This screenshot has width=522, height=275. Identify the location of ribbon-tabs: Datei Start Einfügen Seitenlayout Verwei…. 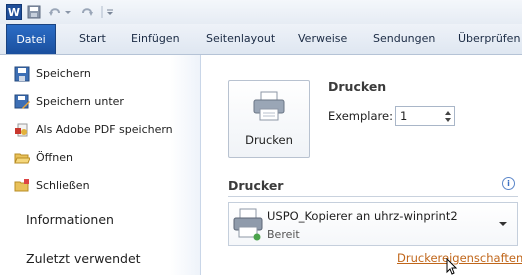
(261, 39).